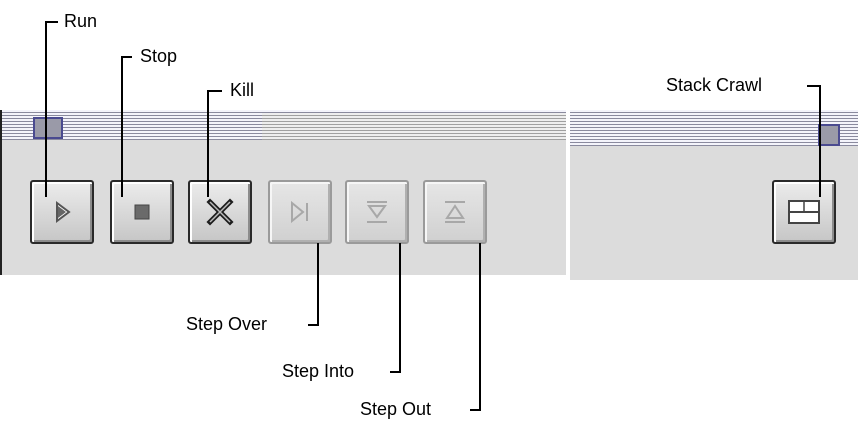  Describe the element at coordinates (714, 85) in the screenshot. I see `callout-stack-crawl: Stack Crawl` at that location.